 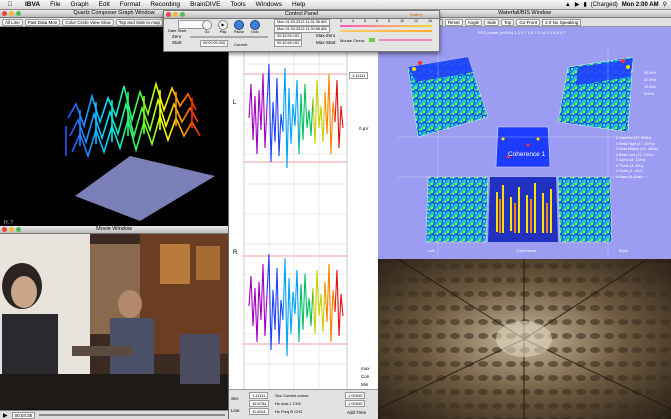 I want to click on side-unit-label: 0 μV, so click(x=364, y=128).